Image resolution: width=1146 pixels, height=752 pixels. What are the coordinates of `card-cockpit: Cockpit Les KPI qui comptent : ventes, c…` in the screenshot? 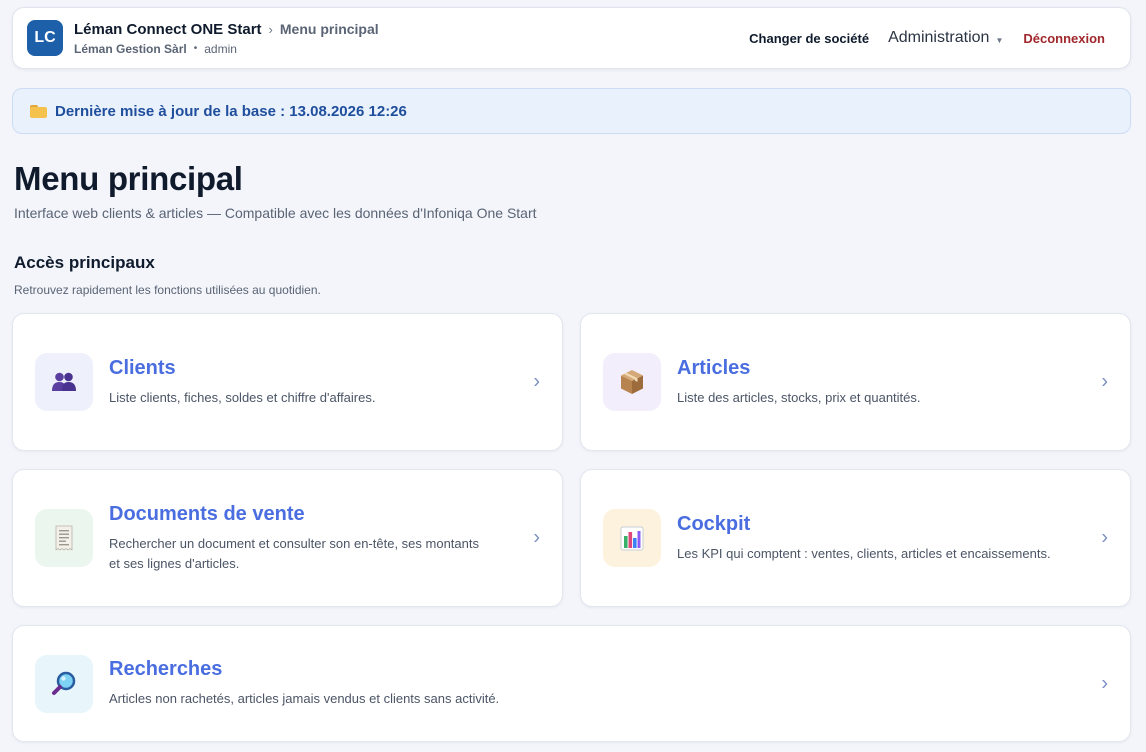 It's located at (855, 538).